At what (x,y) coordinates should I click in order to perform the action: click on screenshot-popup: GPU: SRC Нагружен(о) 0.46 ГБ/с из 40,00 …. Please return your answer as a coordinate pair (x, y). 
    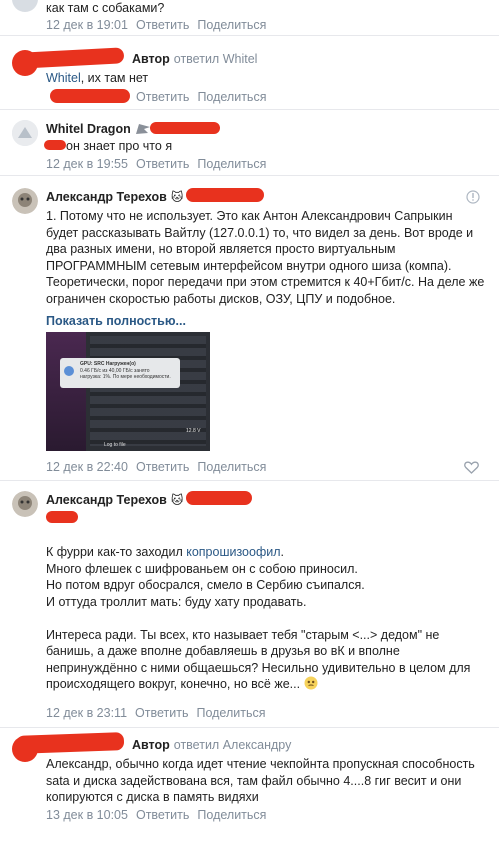
    Looking at the image, I should click on (120, 373).